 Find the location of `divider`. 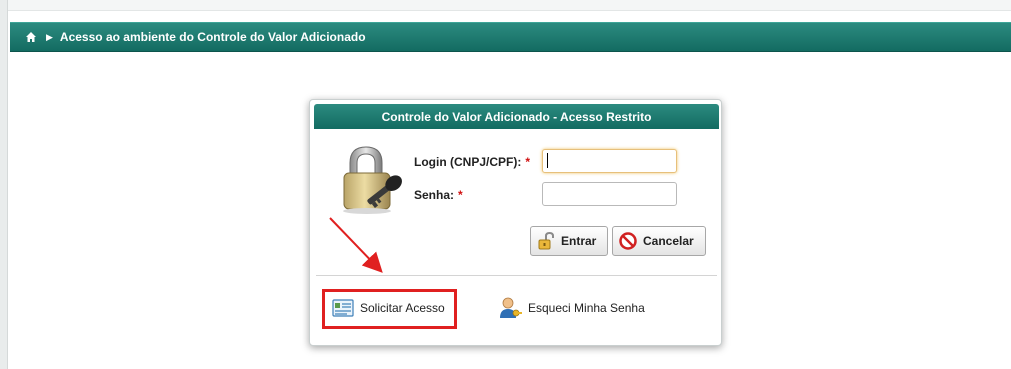

divider is located at coordinates (516, 275).